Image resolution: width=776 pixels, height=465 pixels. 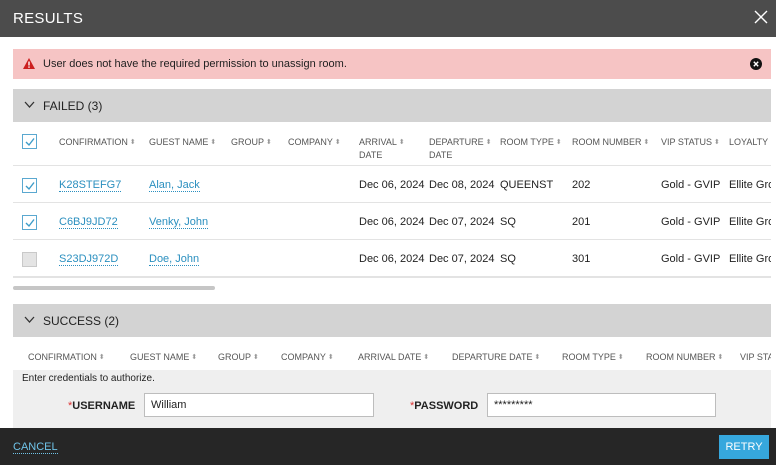 I want to click on room-number: 301, so click(x=581, y=259).